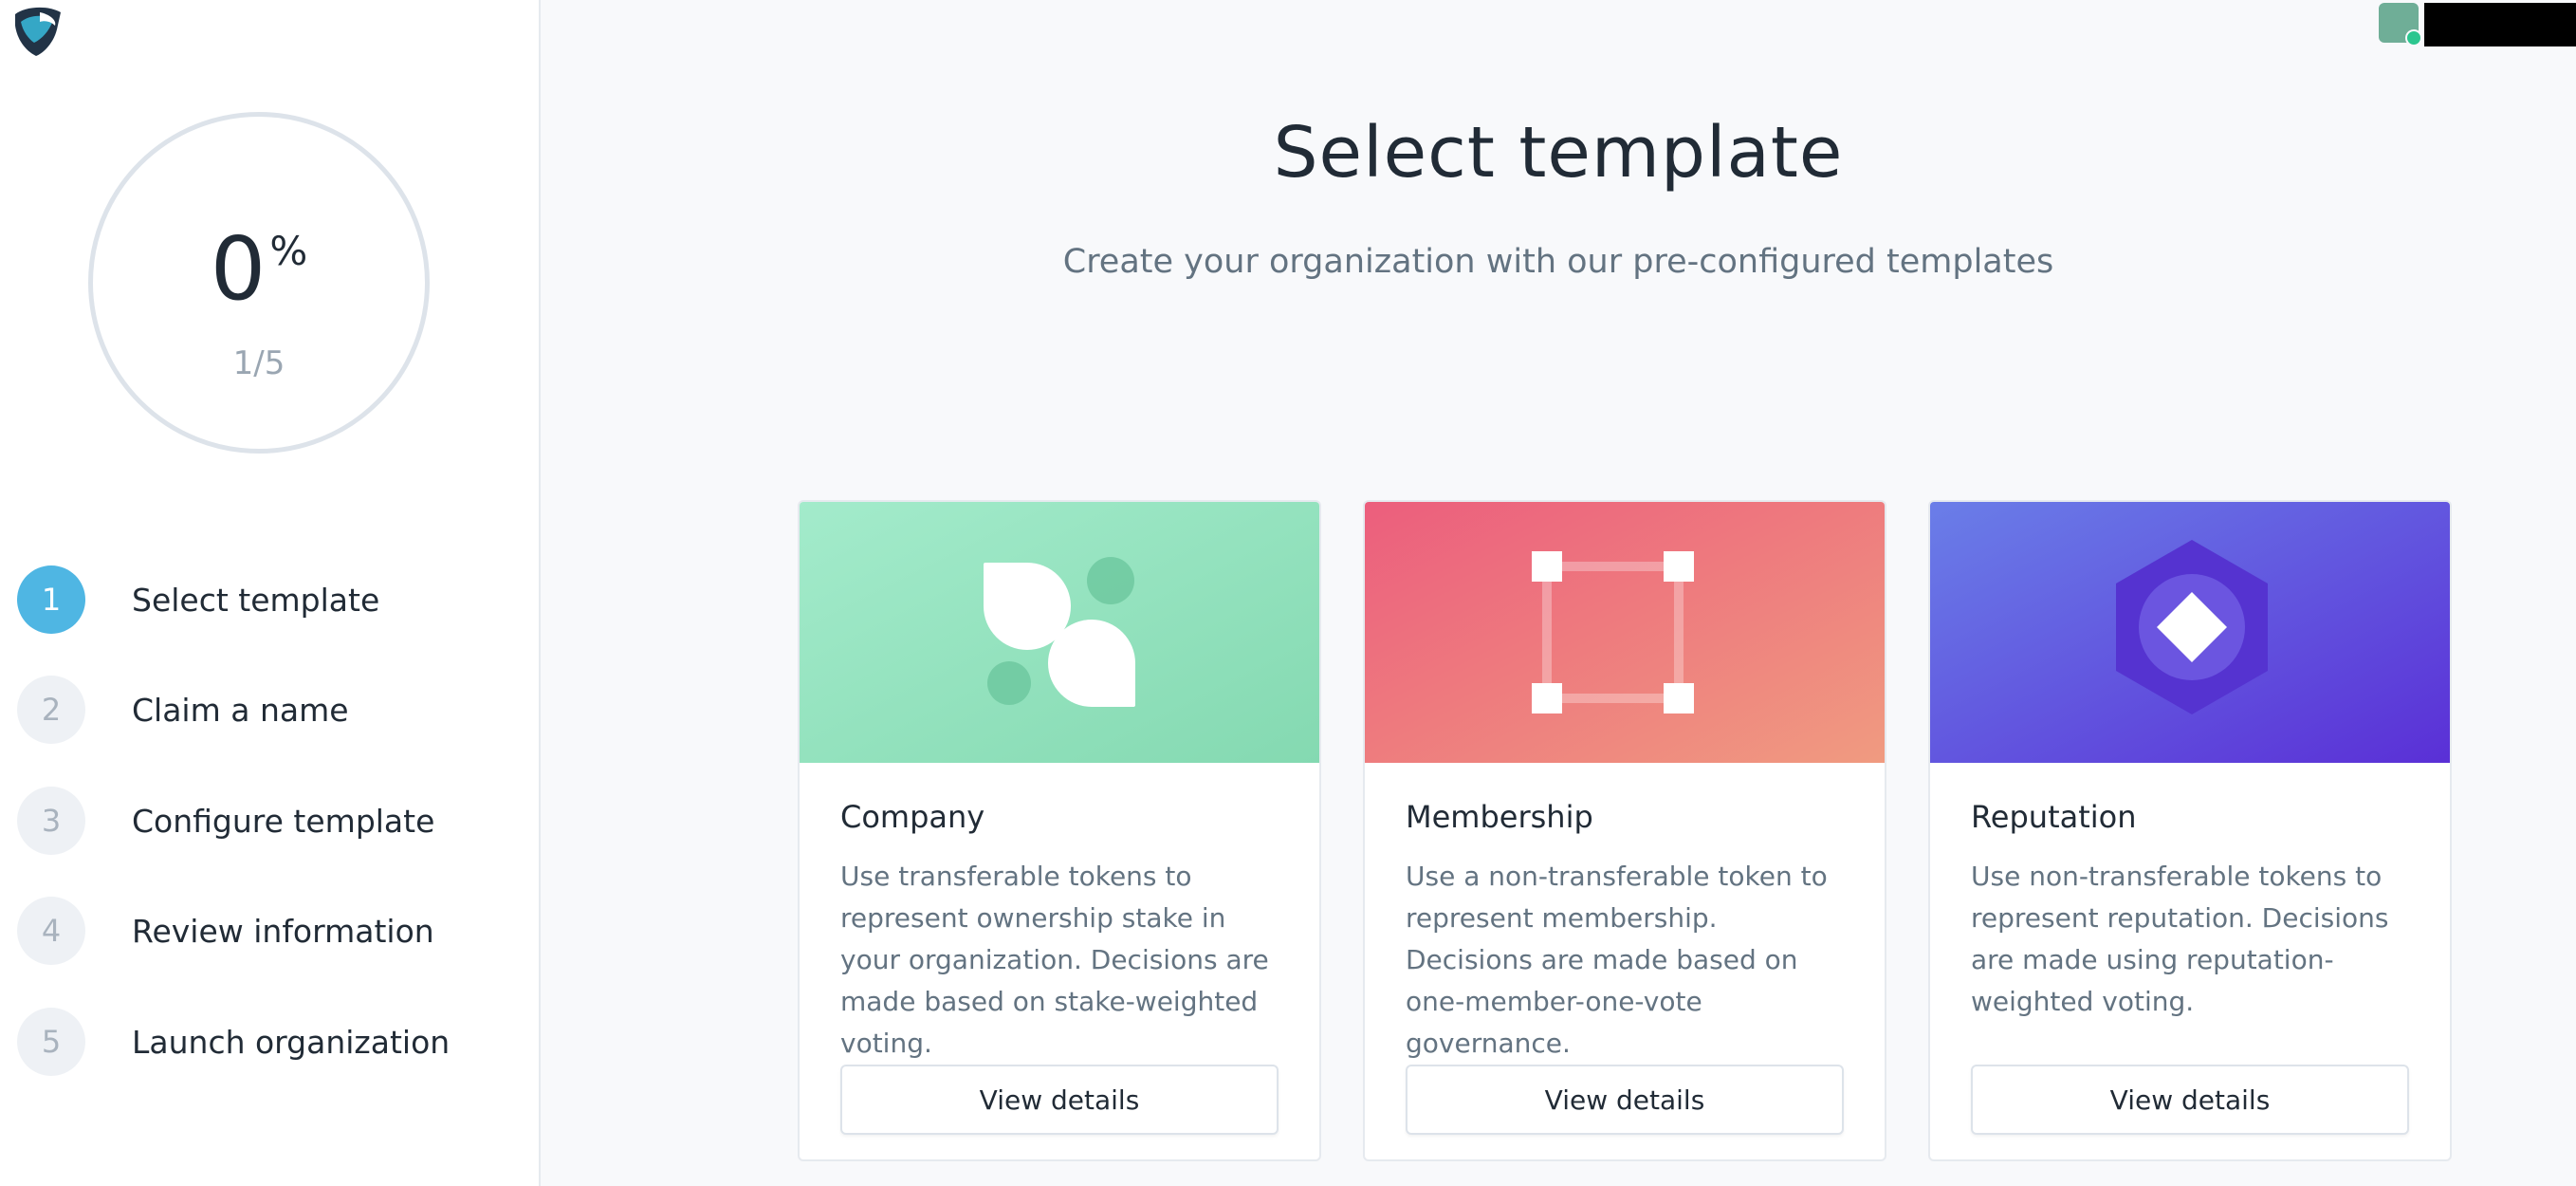  I want to click on step-number: 2, so click(51, 710).